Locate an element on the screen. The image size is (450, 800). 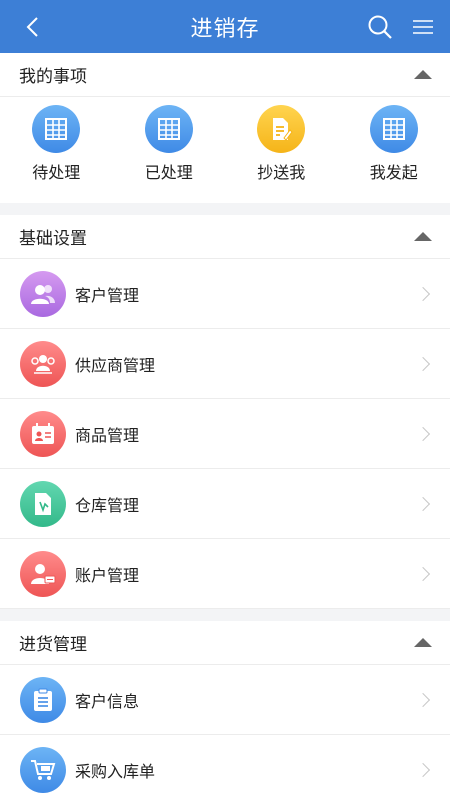
initiated-label: 我发起 is located at coordinates (393, 172).